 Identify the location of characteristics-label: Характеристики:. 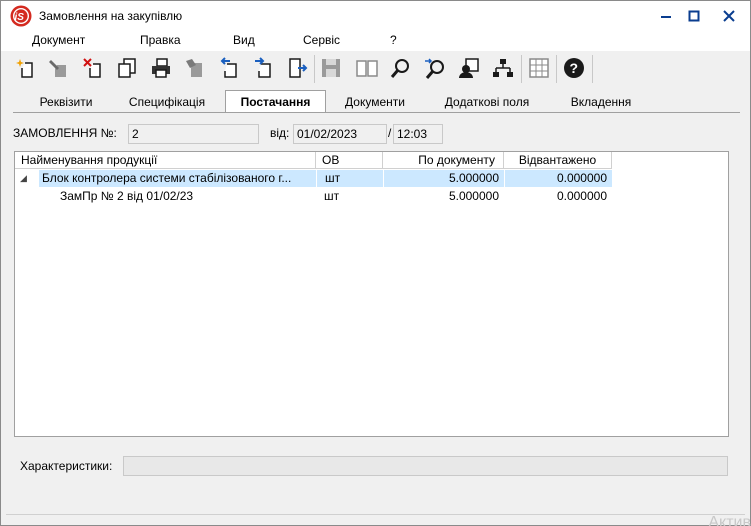
(66, 466).